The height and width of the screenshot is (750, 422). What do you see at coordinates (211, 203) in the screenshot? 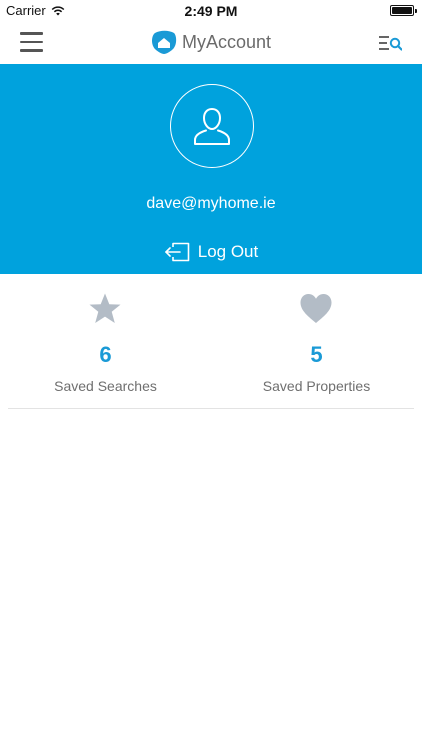
I see `user-email: dave@myhome.ie` at bounding box center [211, 203].